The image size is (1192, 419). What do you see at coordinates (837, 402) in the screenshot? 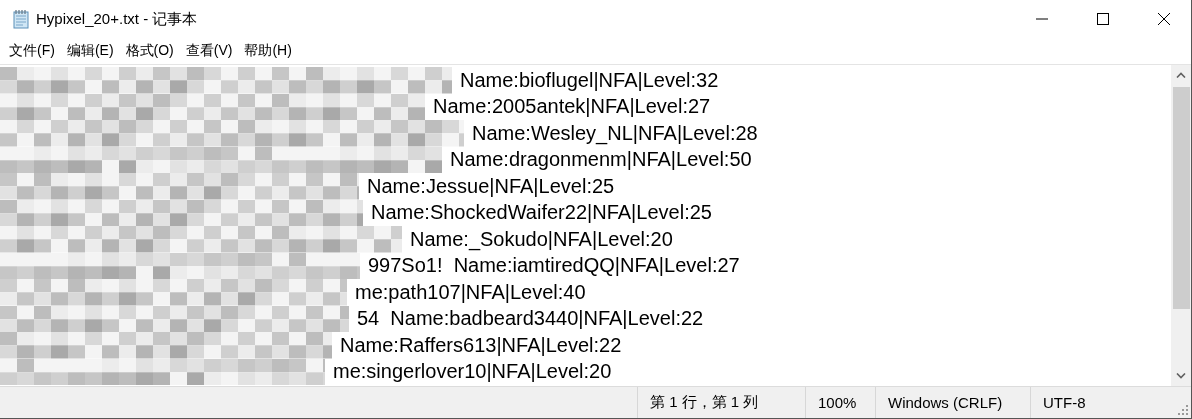
I see `zoom-level: 100%` at bounding box center [837, 402].